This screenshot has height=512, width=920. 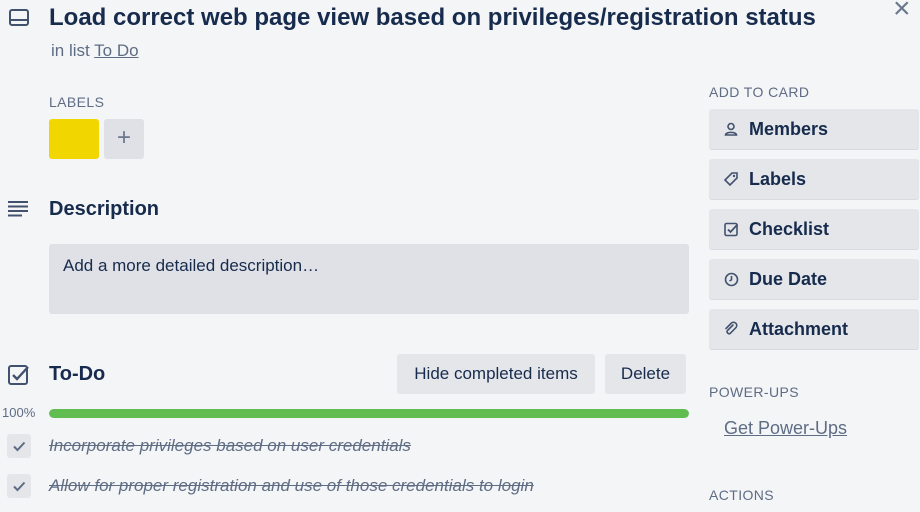 I want to click on close-icon: ×, so click(x=902, y=12).